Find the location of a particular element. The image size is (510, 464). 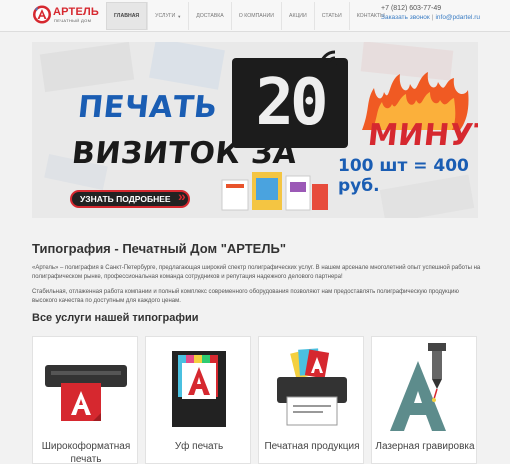

services-heading: Все услуги нашей типографии is located at coordinates (115, 318).